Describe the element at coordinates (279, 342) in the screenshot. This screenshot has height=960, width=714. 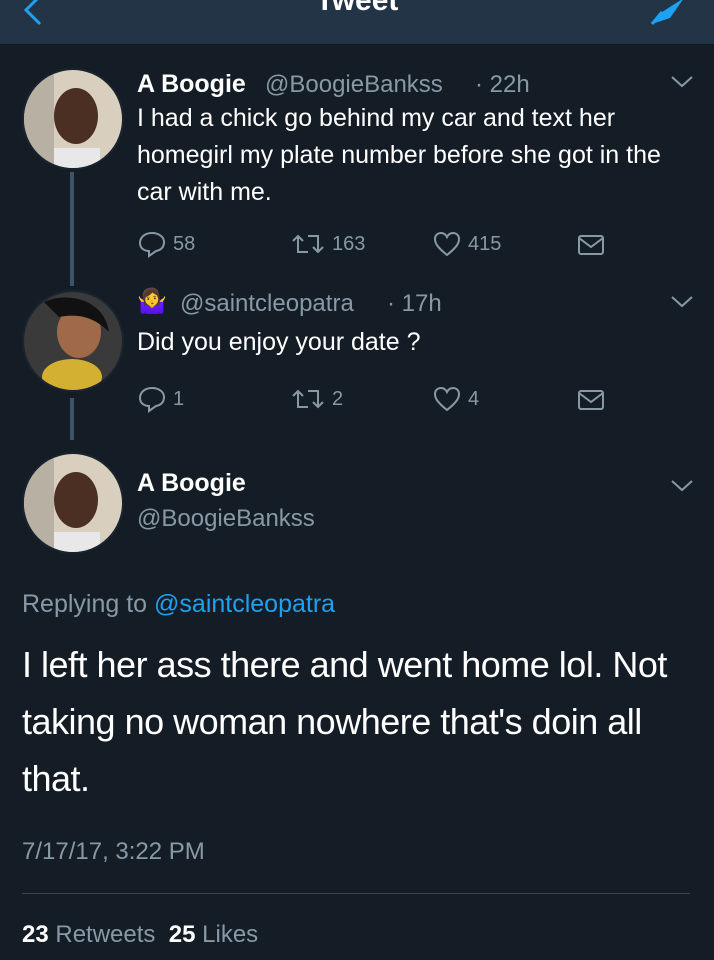
I see `tweet-text: Did you enjoy your date ?` at that location.